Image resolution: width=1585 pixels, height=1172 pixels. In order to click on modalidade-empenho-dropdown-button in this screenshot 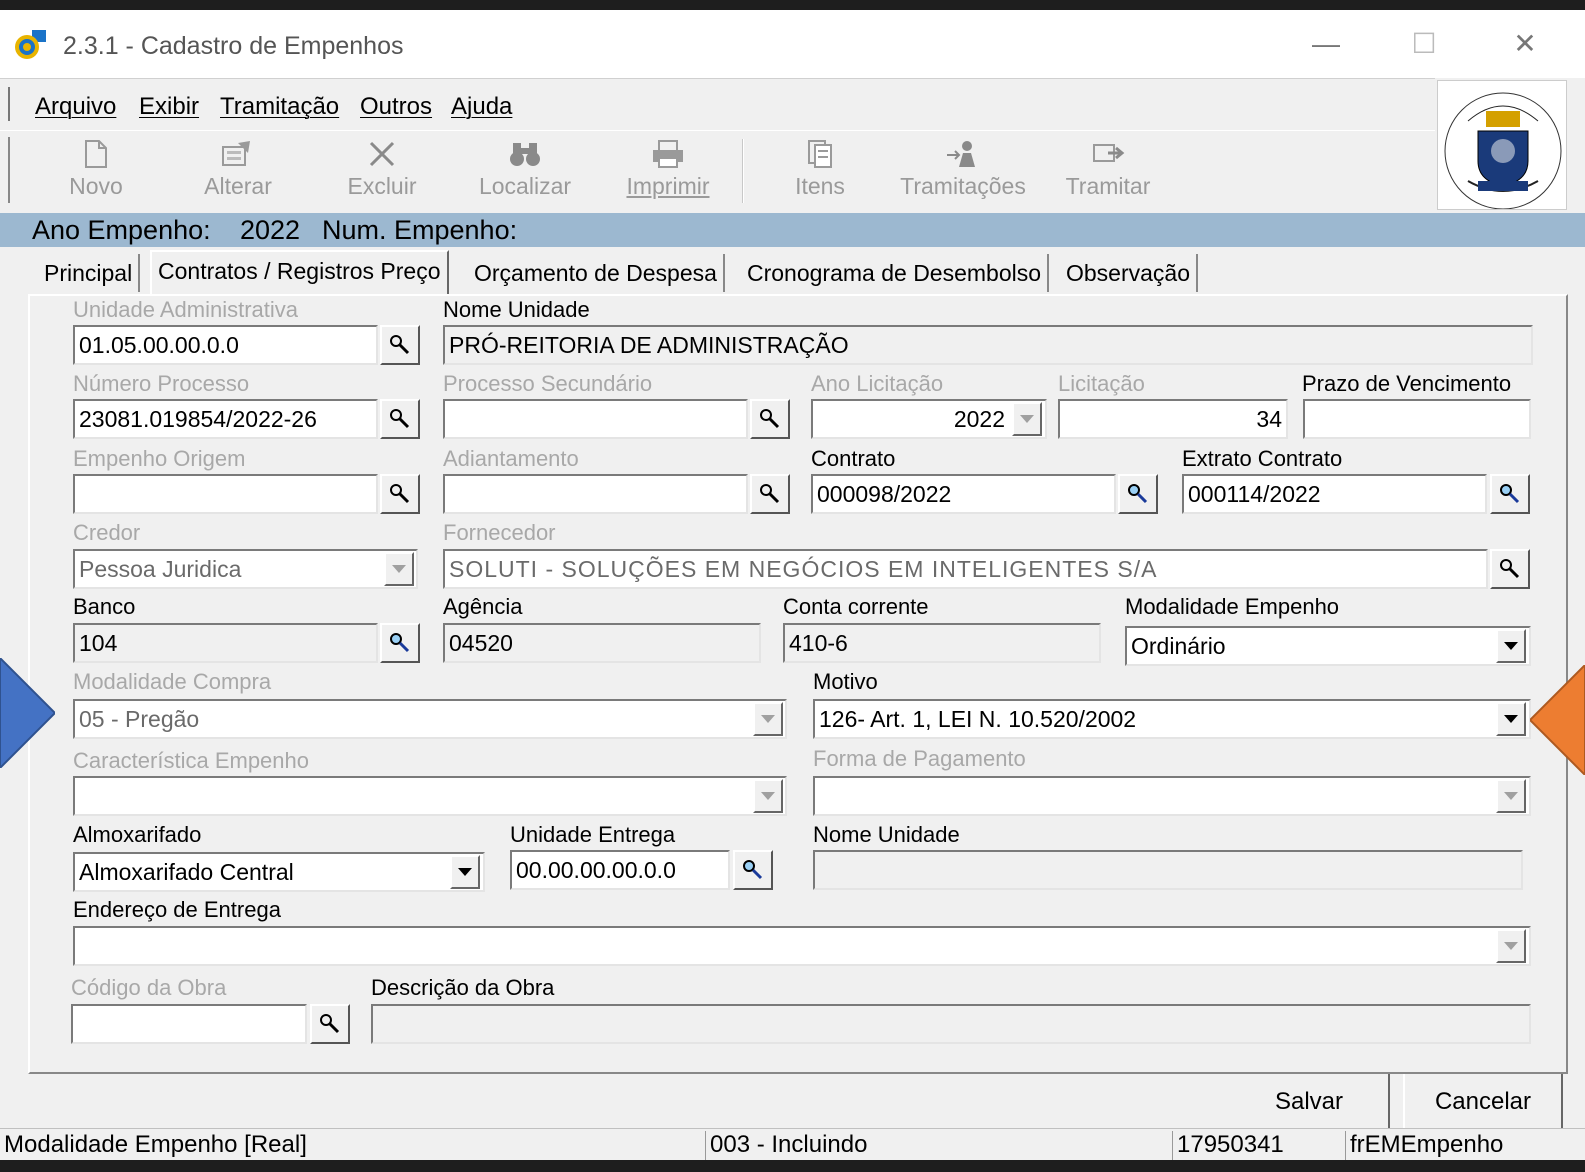, I will do `click(1511, 646)`.